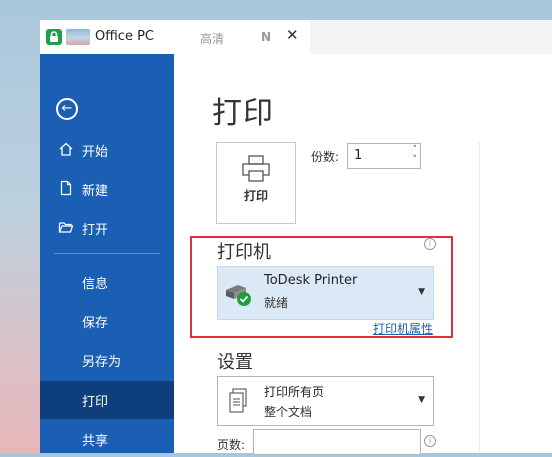  What do you see at coordinates (311, 280) in the screenshot?
I see `printer-name: ToDesk Printer` at bounding box center [311, 280].